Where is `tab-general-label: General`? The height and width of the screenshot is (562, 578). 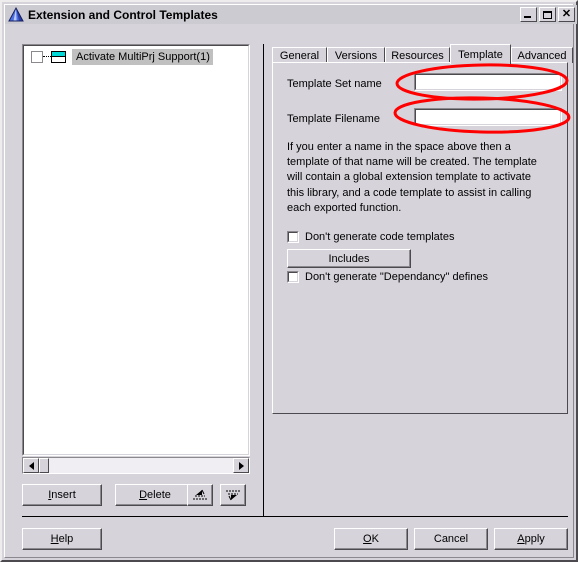 tab-general-label: General is located at coordinates (299, 55).